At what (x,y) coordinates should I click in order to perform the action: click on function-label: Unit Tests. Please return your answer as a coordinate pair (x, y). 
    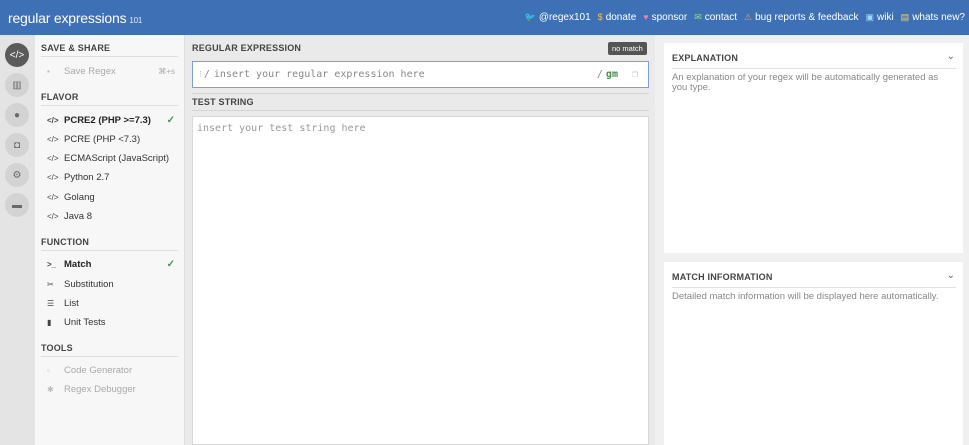
    Looking at the image, I should click on (85, 322).